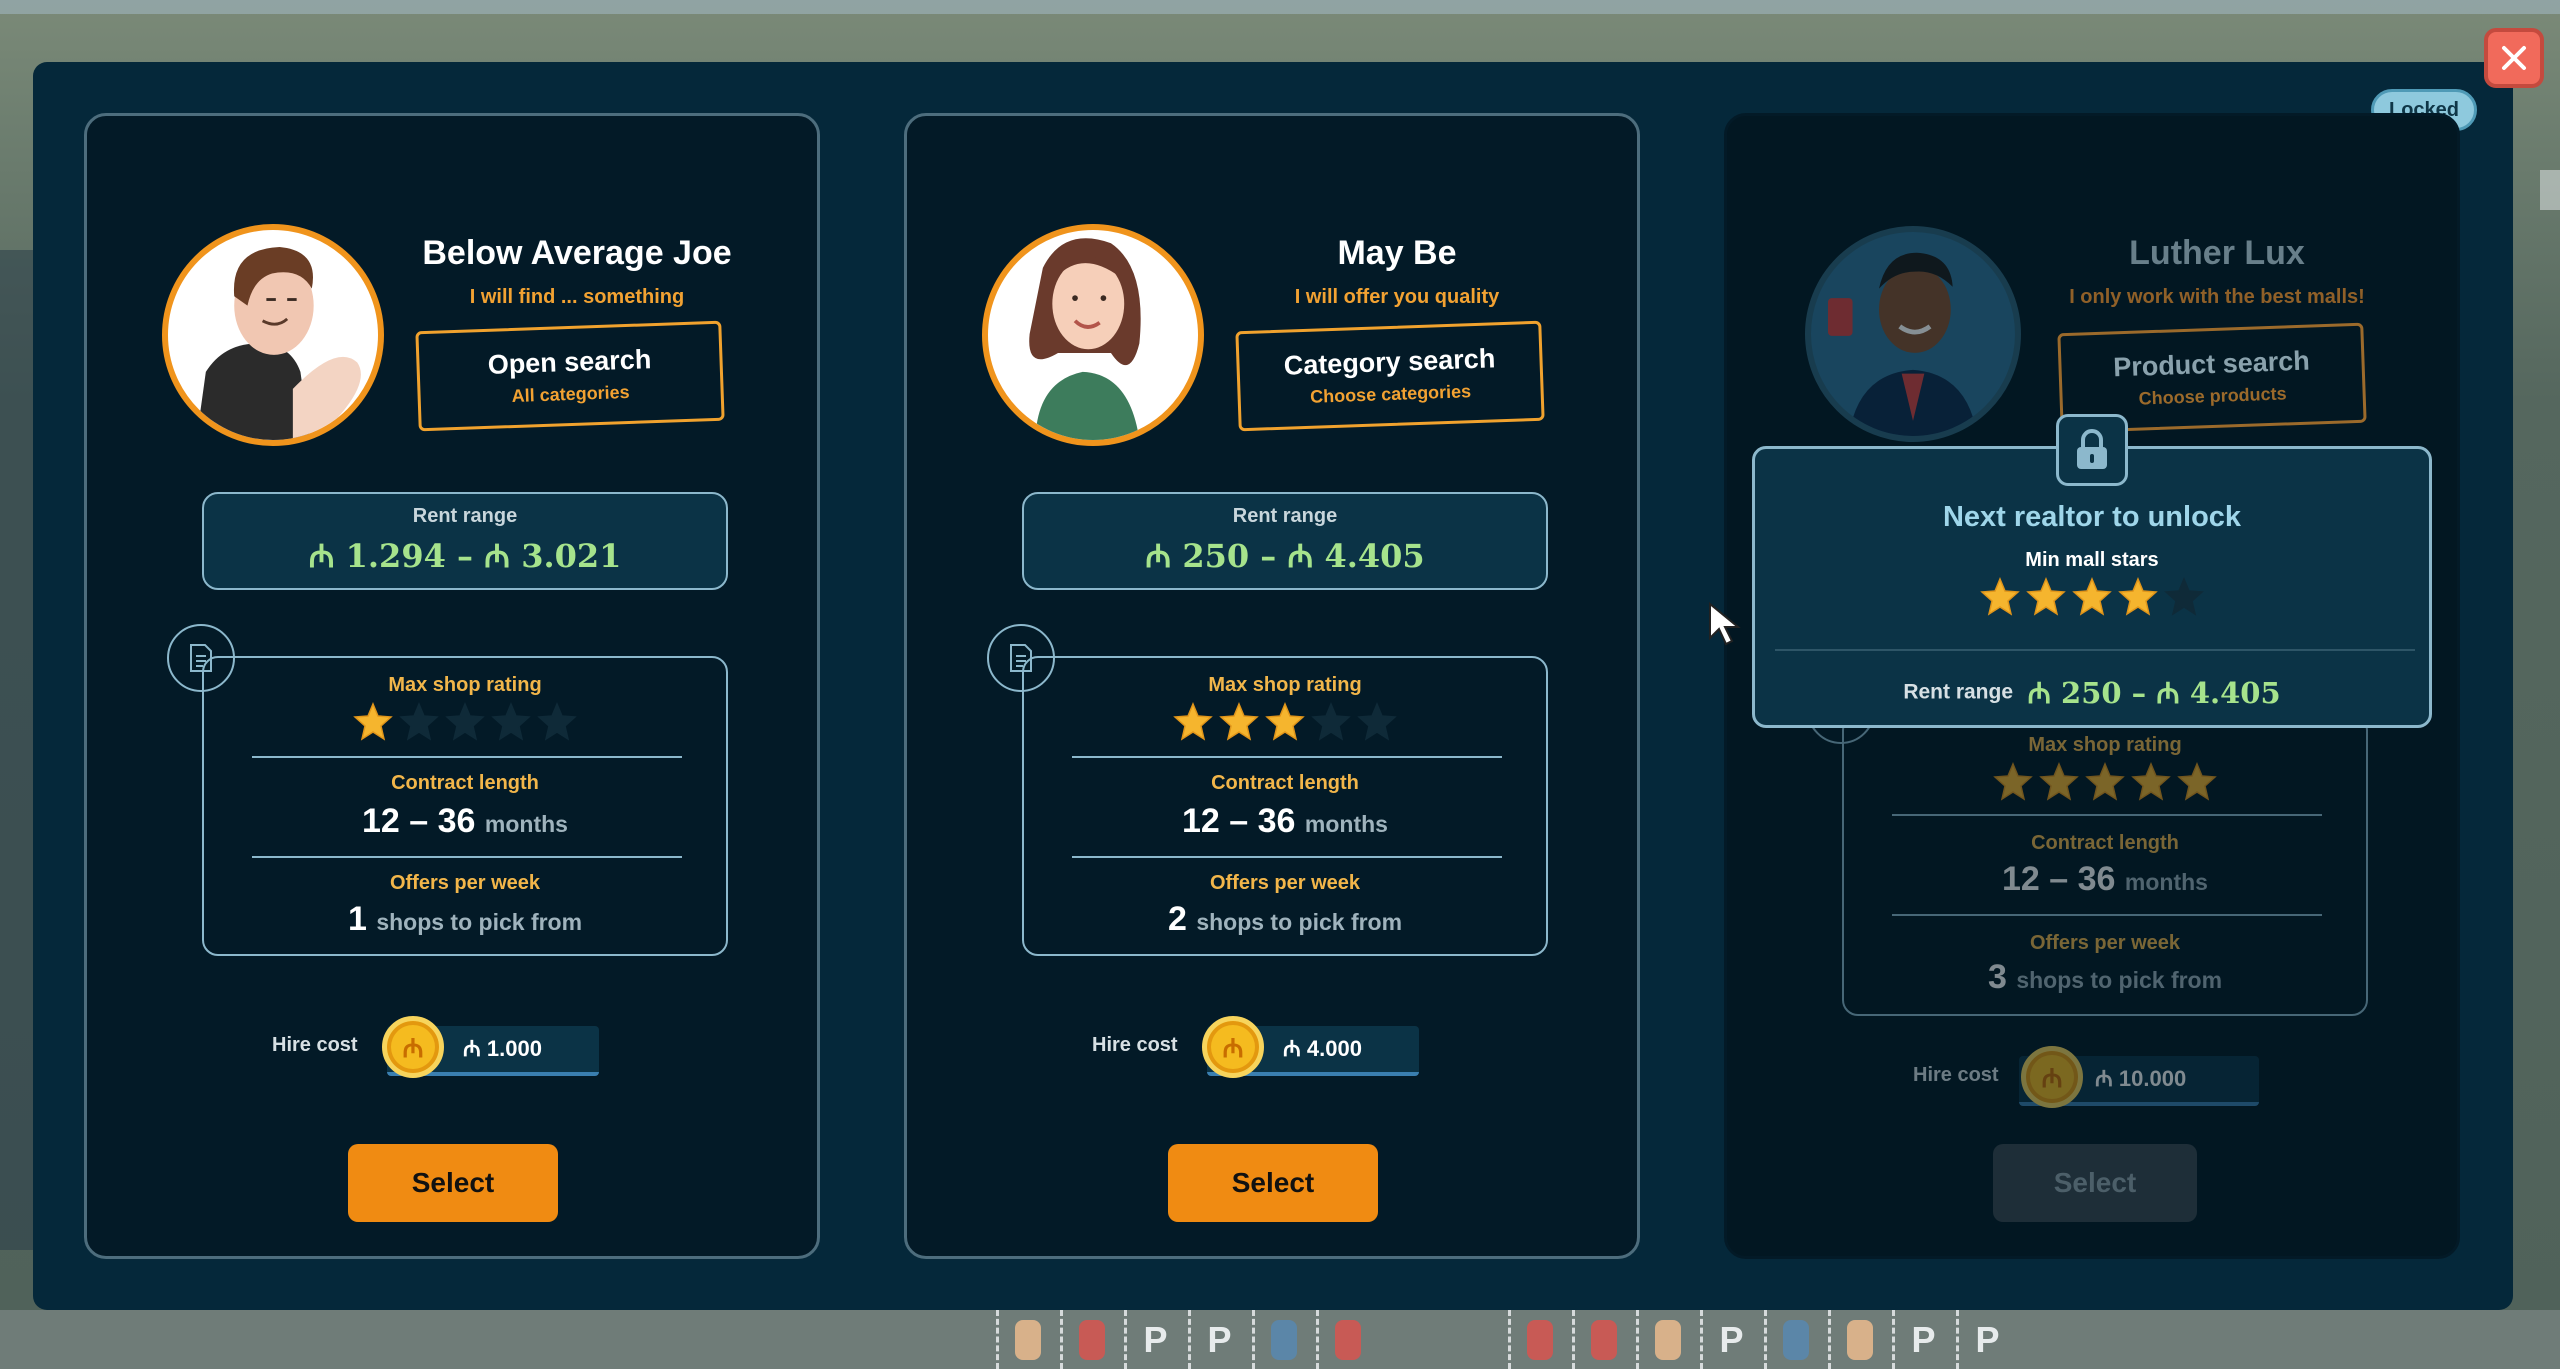  Describe the element at coordinates (1285, 556) in the screenshot. I see `rent-range-value: ₼ 250 – ₼ 4.405` at that location.